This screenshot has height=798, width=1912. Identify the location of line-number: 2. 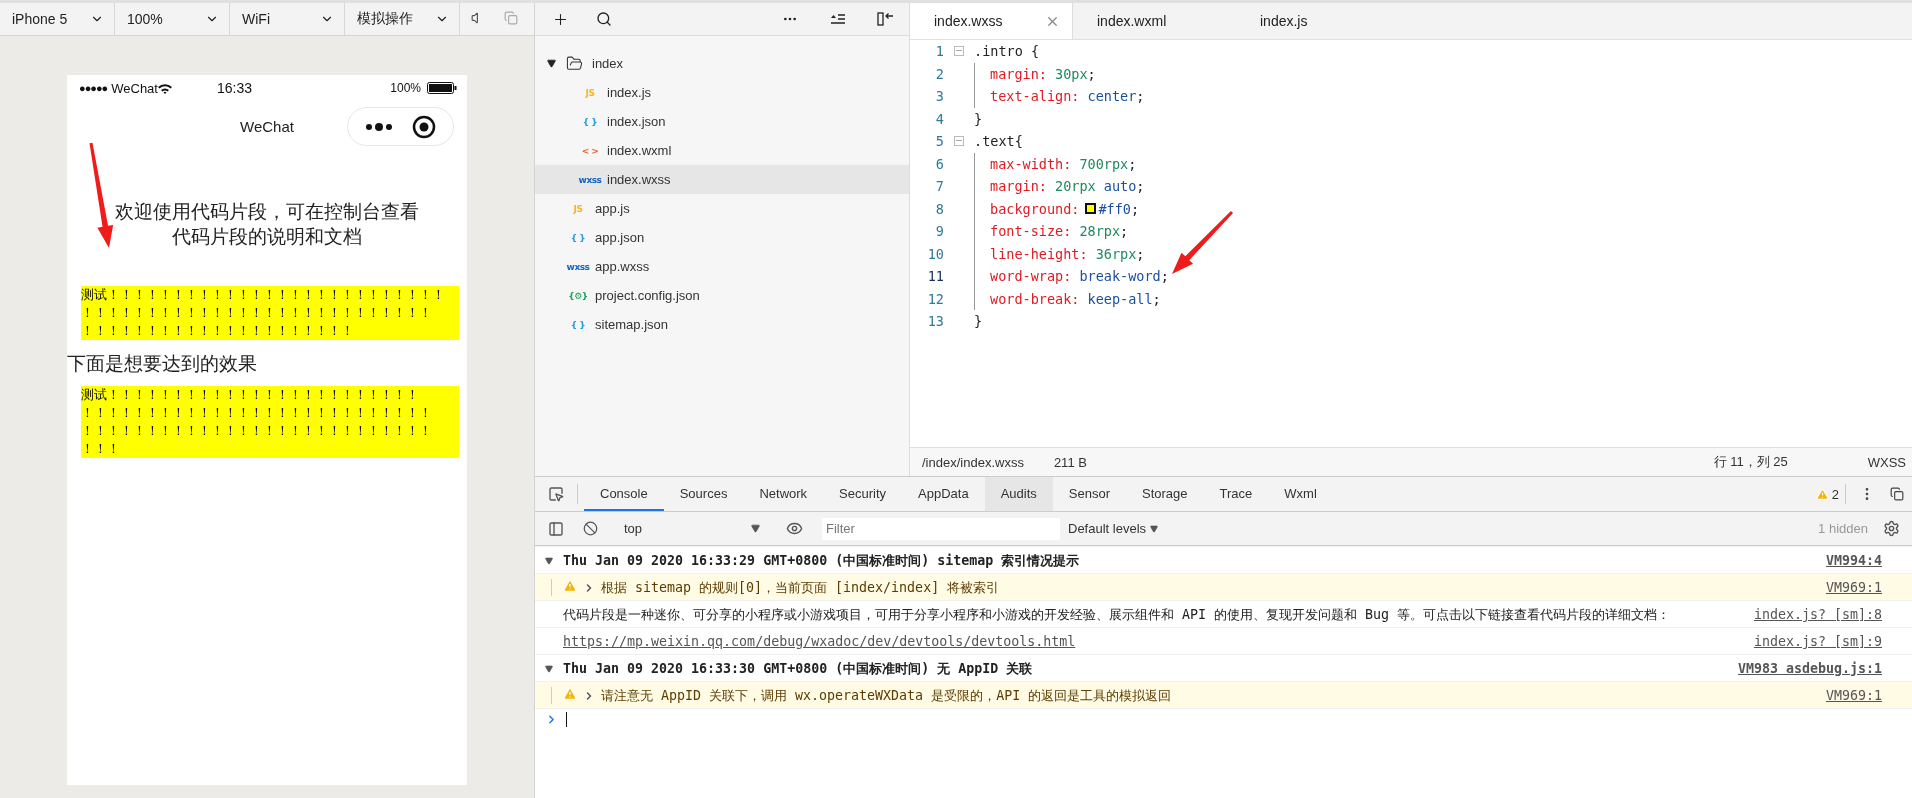
(939, 73).